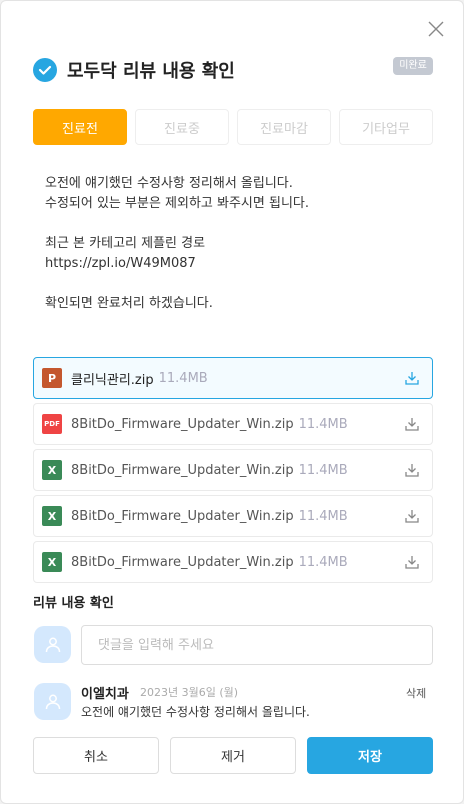  What do you see at coordinates (257, 645) in the screenshot?
I see `comment-input` at bounding box center [257, 645].